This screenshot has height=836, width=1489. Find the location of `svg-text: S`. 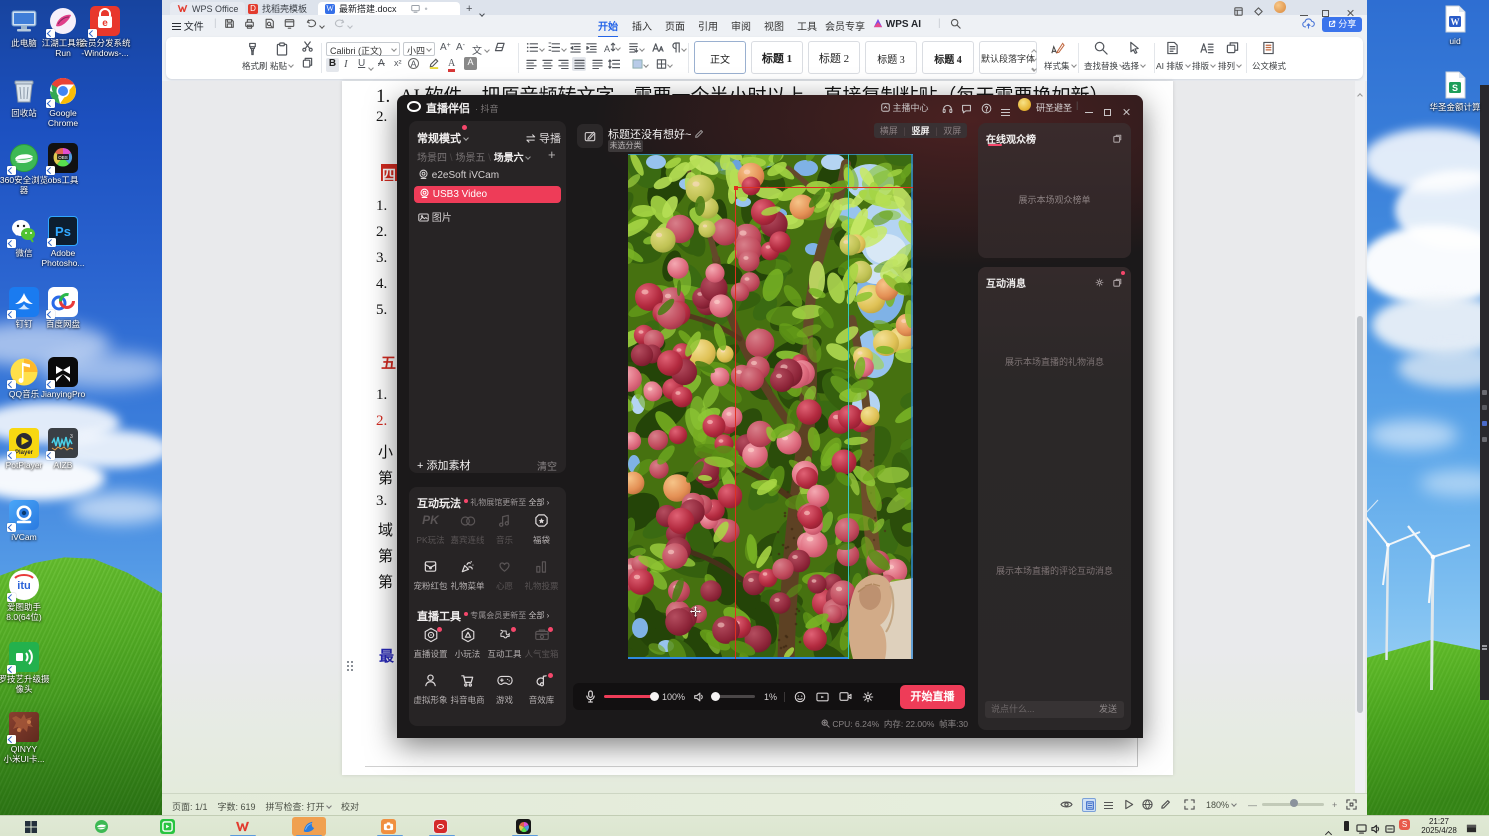

svg-text: S is located at coordinates (1455, 88).